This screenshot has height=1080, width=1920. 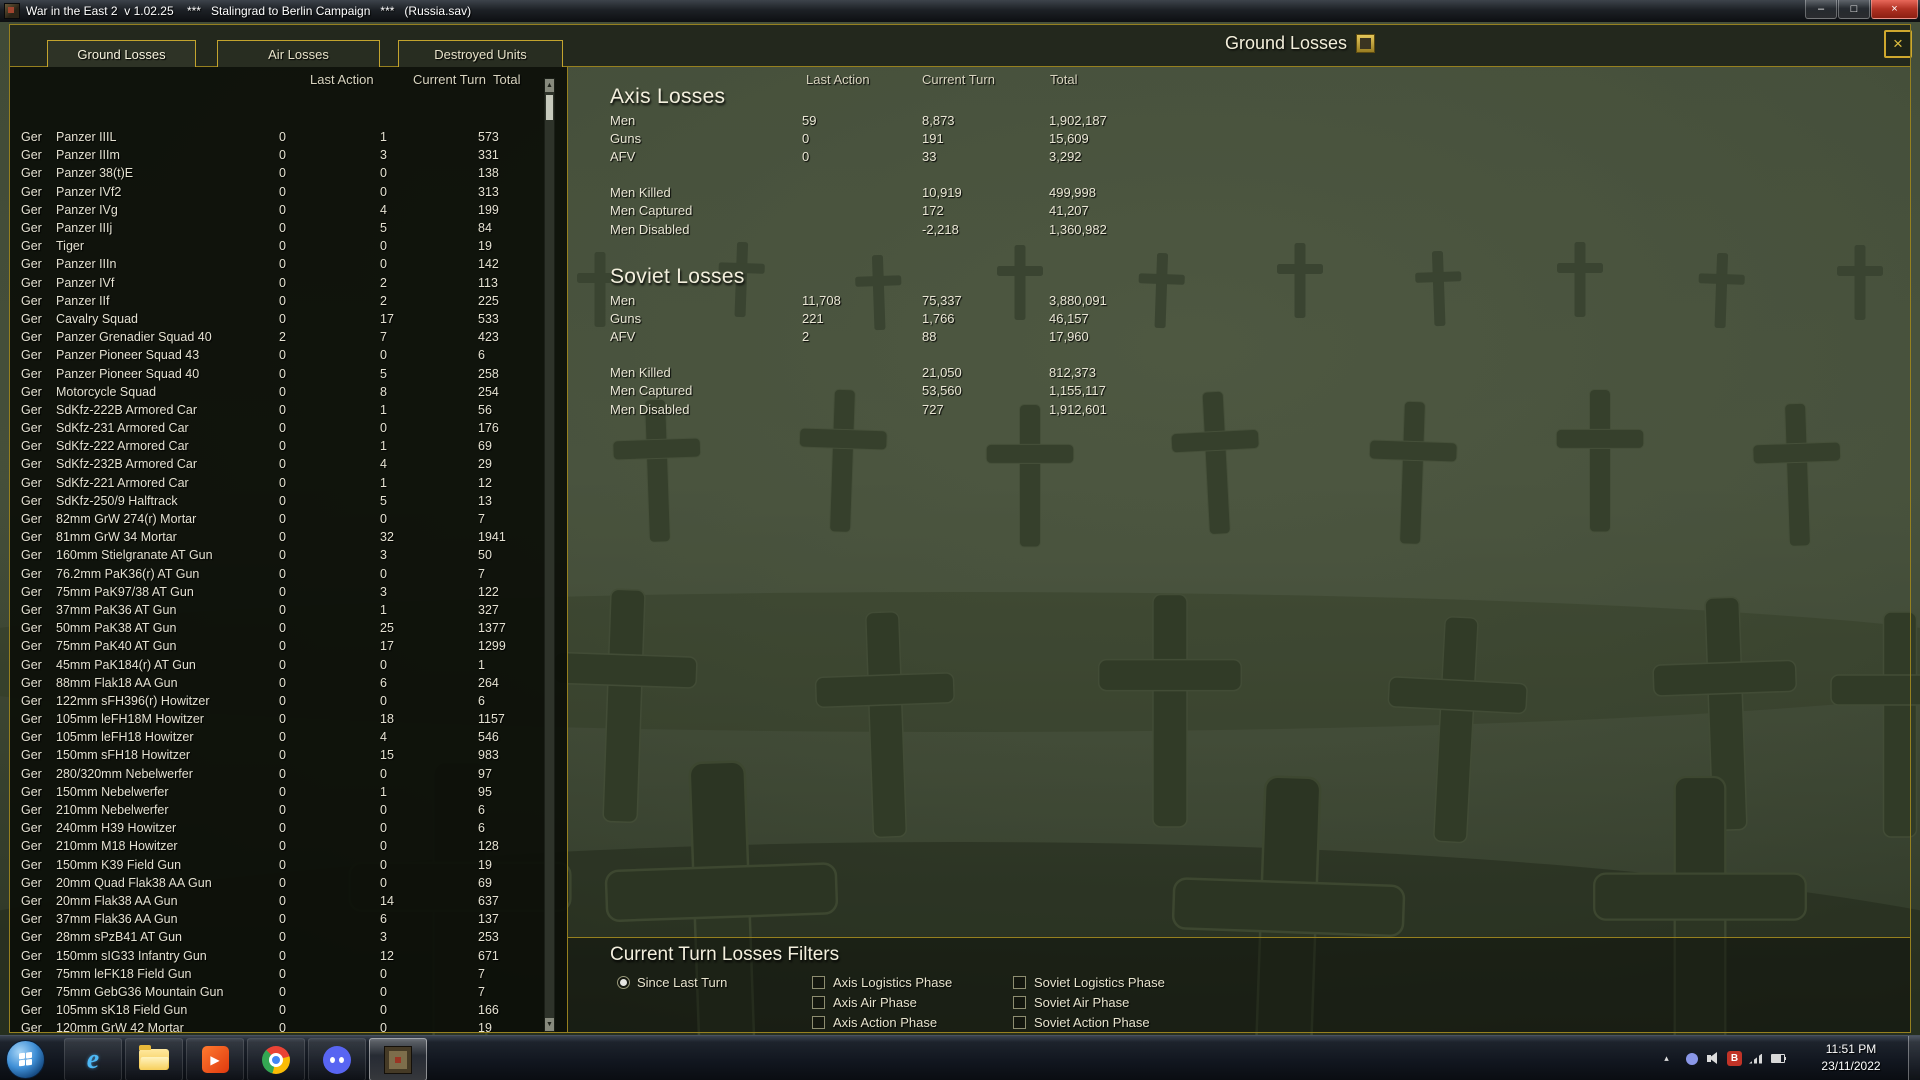 I want to click on checkbox-label: Axis Action Phase, so click(x=885, y=1022).